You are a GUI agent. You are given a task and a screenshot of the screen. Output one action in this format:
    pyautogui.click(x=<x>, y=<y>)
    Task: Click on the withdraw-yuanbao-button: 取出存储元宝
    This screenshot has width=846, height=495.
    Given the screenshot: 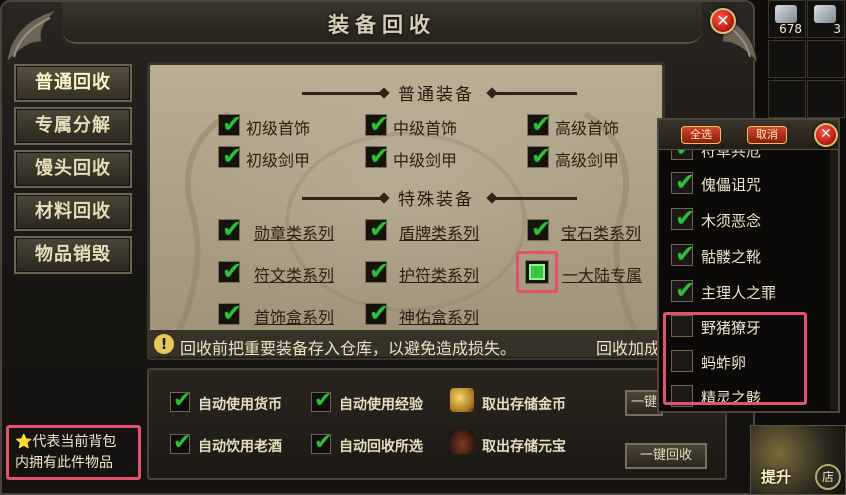 What is the action you would take?
    pyautogui.click(x=520, y=443)
    